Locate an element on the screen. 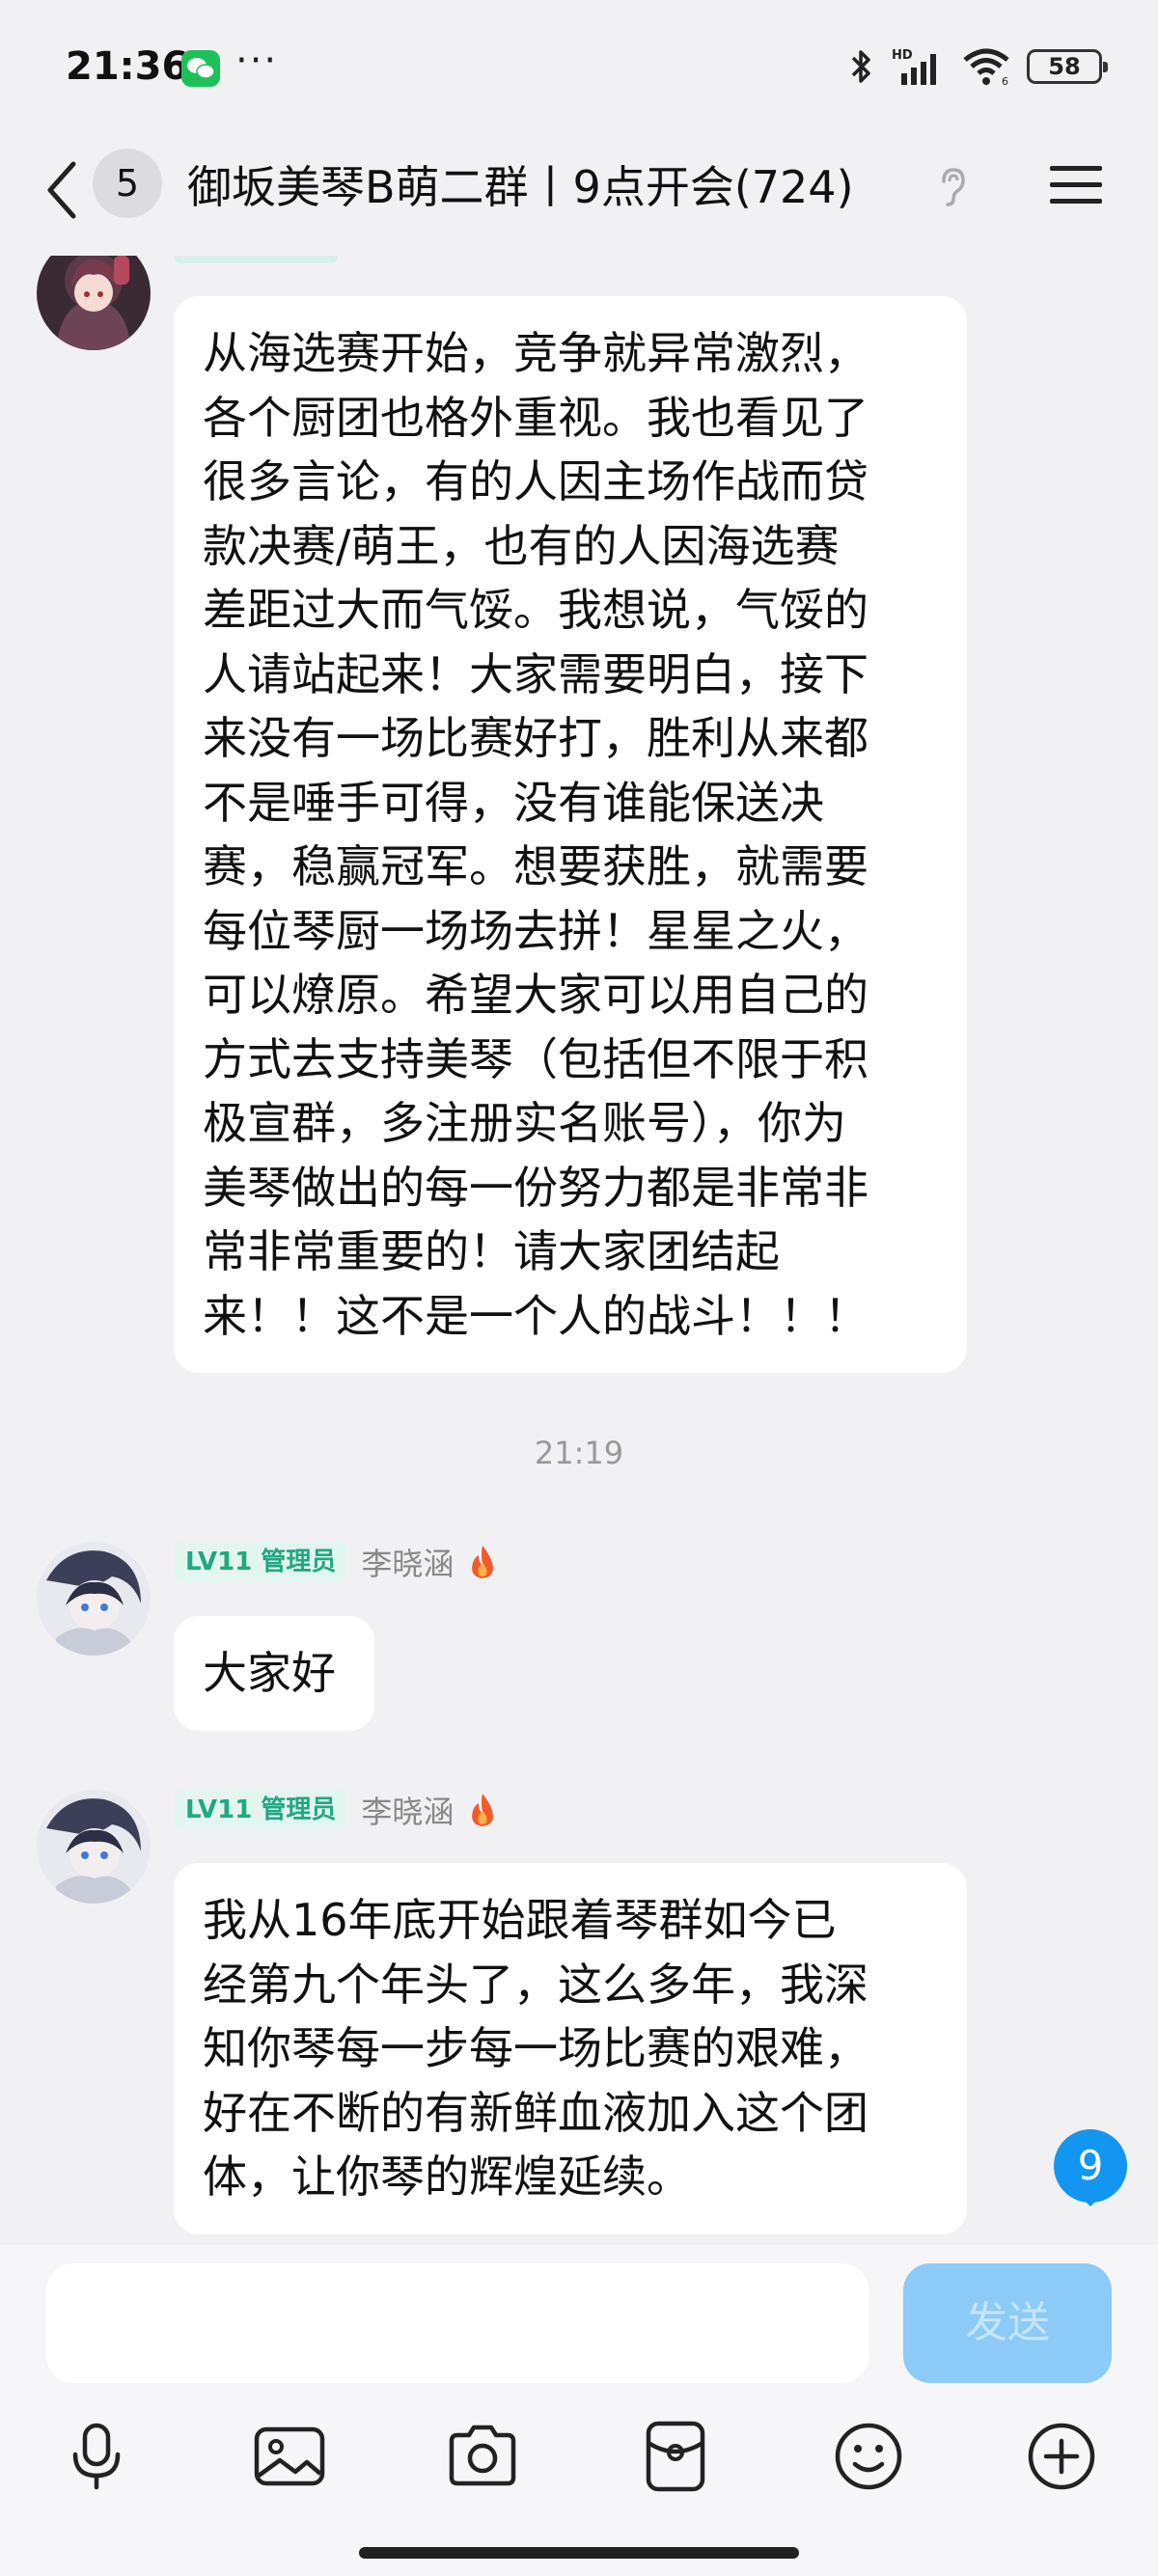 This screenshot has width=1158, height=2576. home-indicator is located at coordinates (579, 2553).